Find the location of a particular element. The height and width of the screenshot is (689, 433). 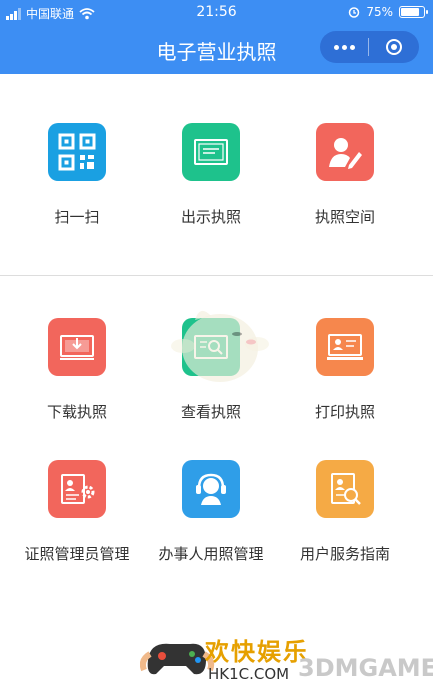

target-icon is located at coordinates (394, 47).